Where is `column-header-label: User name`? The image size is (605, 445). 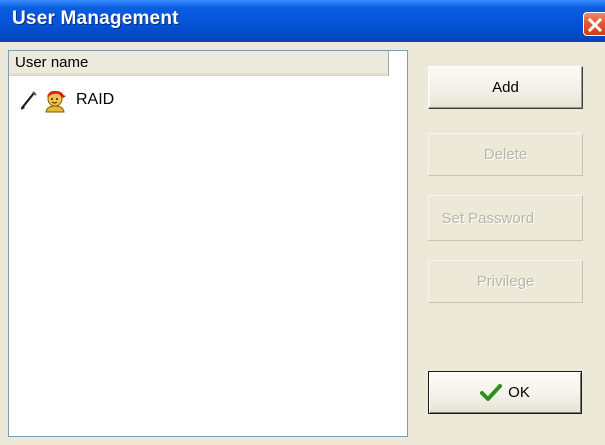
column-header-label: User name is located at coordinates (52, 62).